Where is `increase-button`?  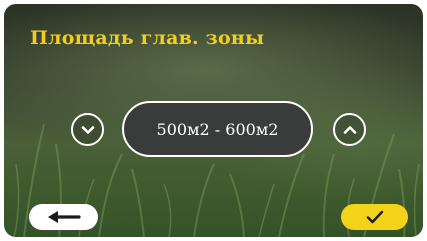
increase-button is located at coordinates (349, 129).